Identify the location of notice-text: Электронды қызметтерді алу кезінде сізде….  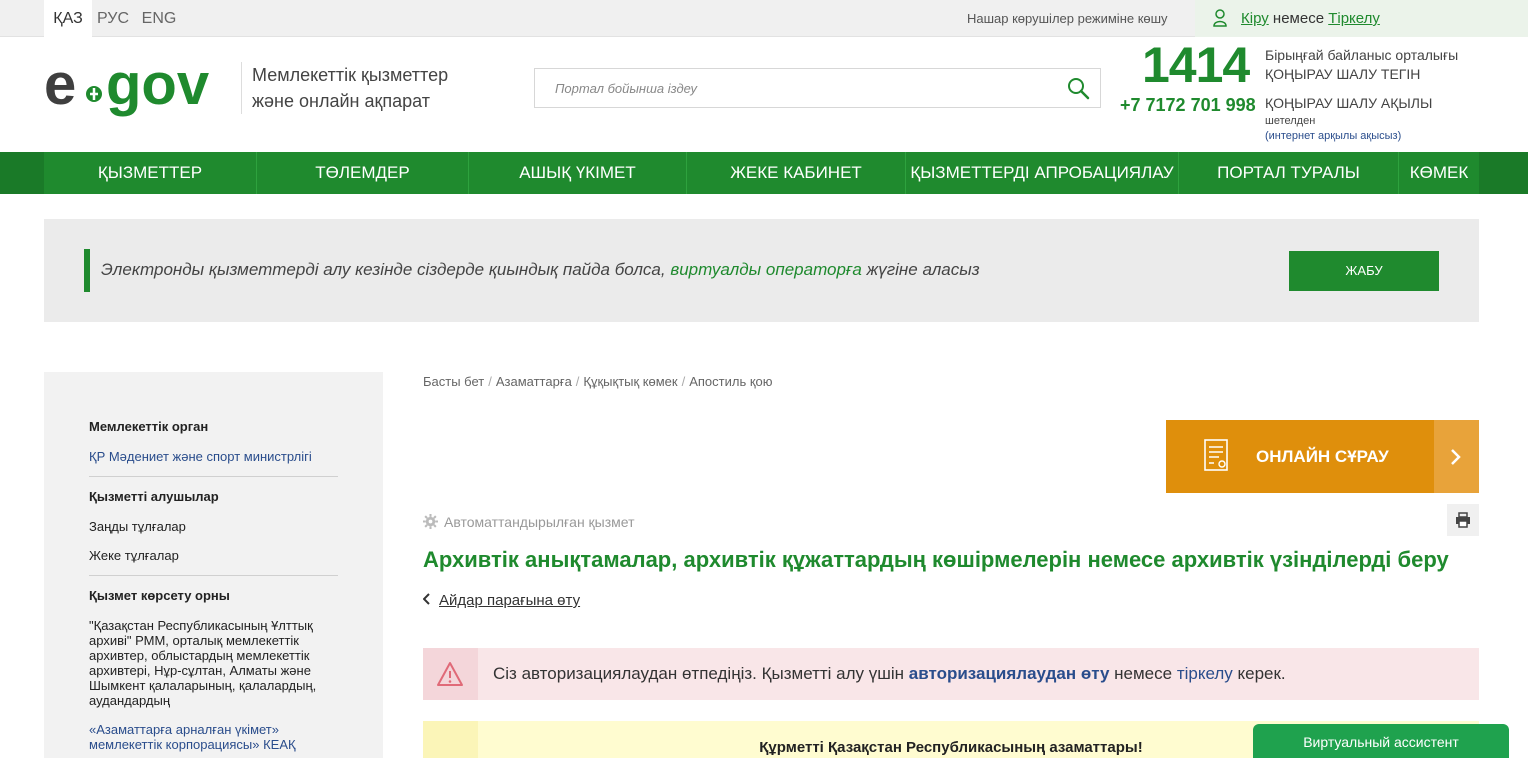
(540, 270).